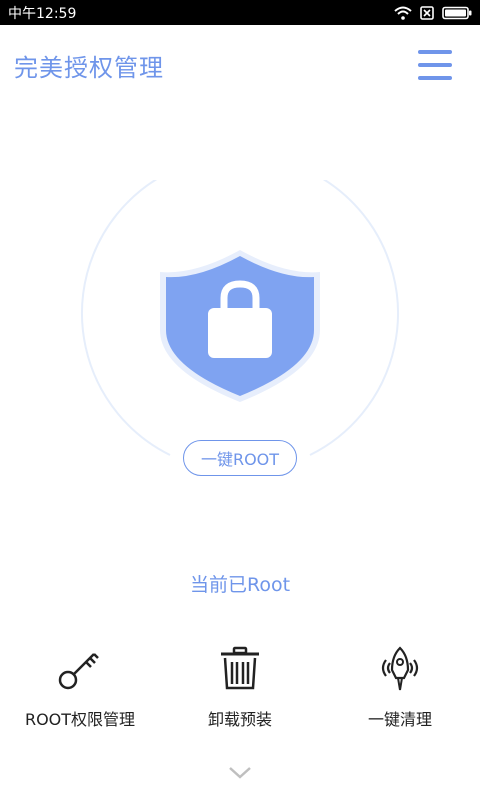  What do you see at coordinates (80, 719) in the screenshot?
I see `action-label: ROOT权限管理` at bounding box center [80, 719].